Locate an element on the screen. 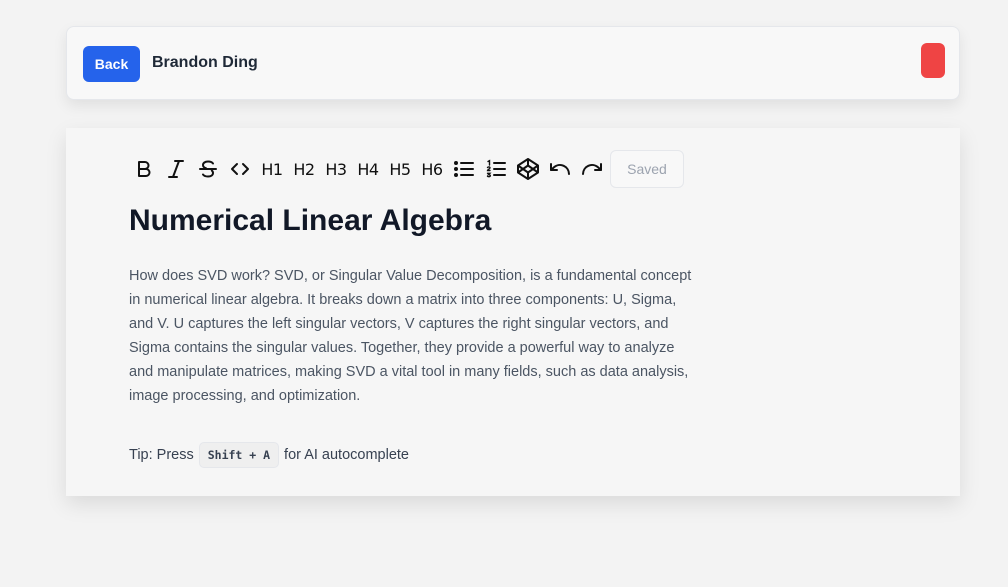  code-button is located at coordinates (240, 169).